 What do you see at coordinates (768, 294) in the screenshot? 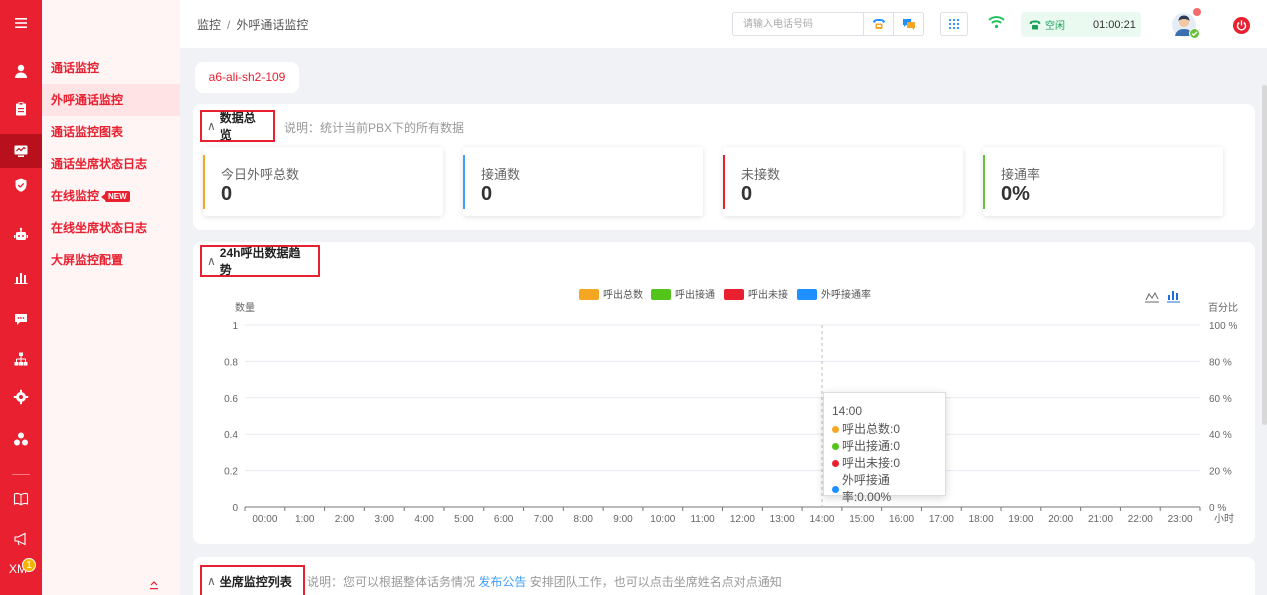
I see `legend-label: 呼出未接` at bounding box center [768, 294].